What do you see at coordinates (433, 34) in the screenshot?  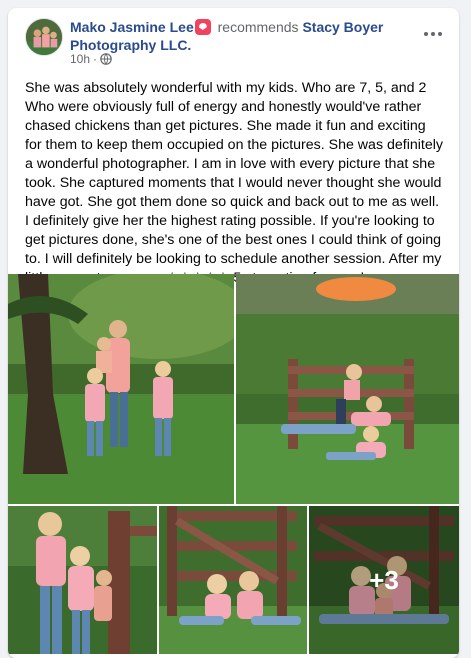 I see `more-options-icon` at bounding box center [433, 34].